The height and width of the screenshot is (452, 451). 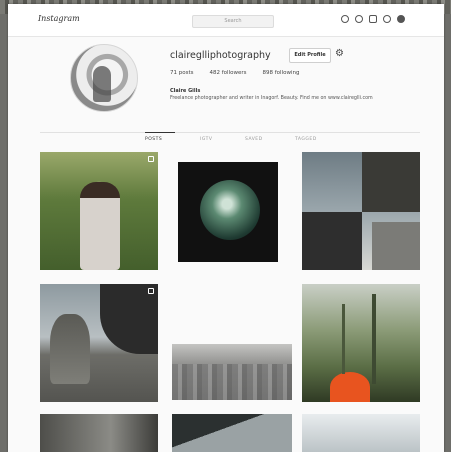 What do you see at coordinates (182, 73) in the screenshot?
I see `posts-count: 71 posts` at bounding box center [182, 73].